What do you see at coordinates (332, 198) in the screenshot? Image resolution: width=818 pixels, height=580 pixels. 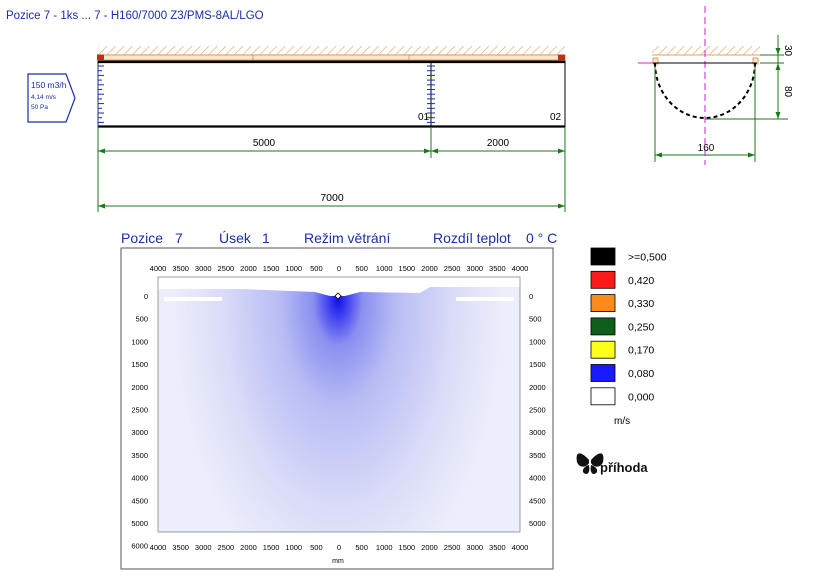 I see `total-length: 7000` at bounding box center [332, 198].